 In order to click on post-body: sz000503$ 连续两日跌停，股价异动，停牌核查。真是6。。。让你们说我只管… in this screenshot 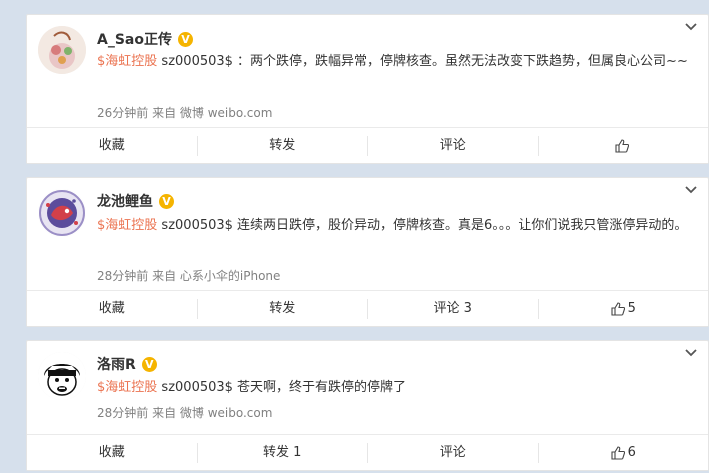, I will do `click(422, 225)`.